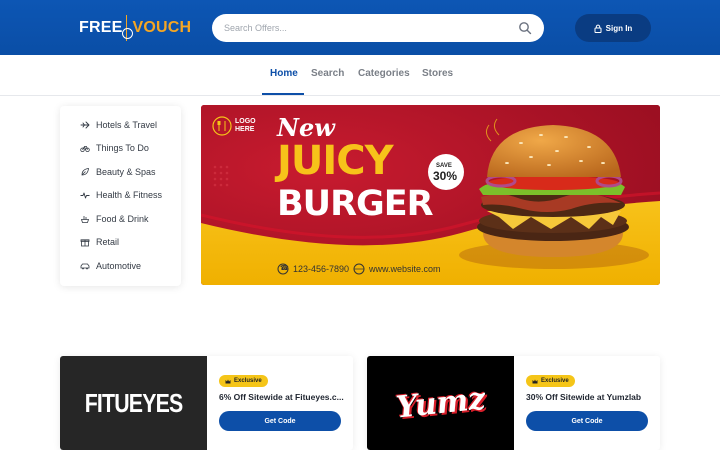 Image resolution: width=720 pixels, height=450 pixels. Describe the element at coordinates (85, 149) in the screenshot. I see `bicycle-icon` at that location.